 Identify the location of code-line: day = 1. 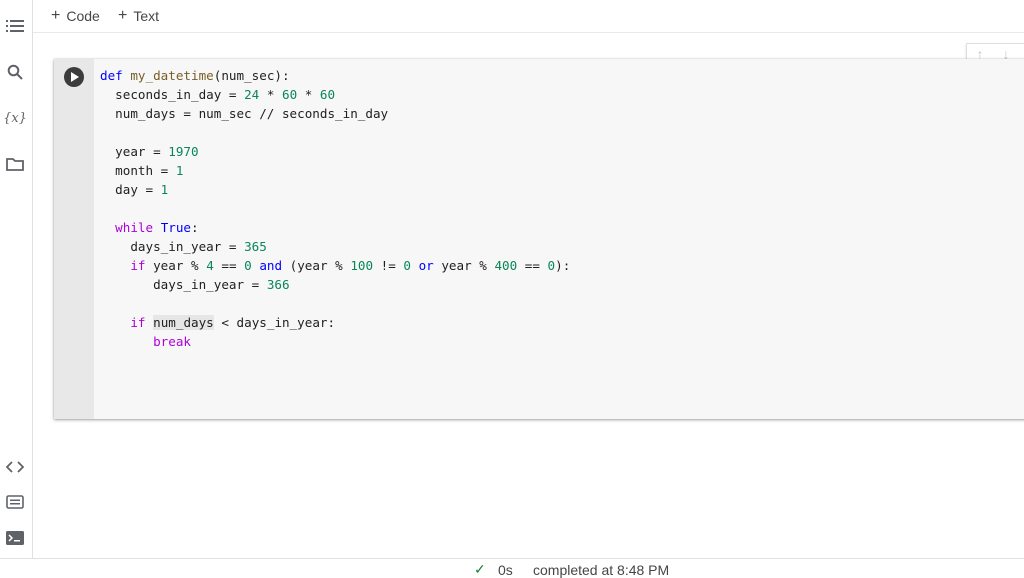
(134, 189).